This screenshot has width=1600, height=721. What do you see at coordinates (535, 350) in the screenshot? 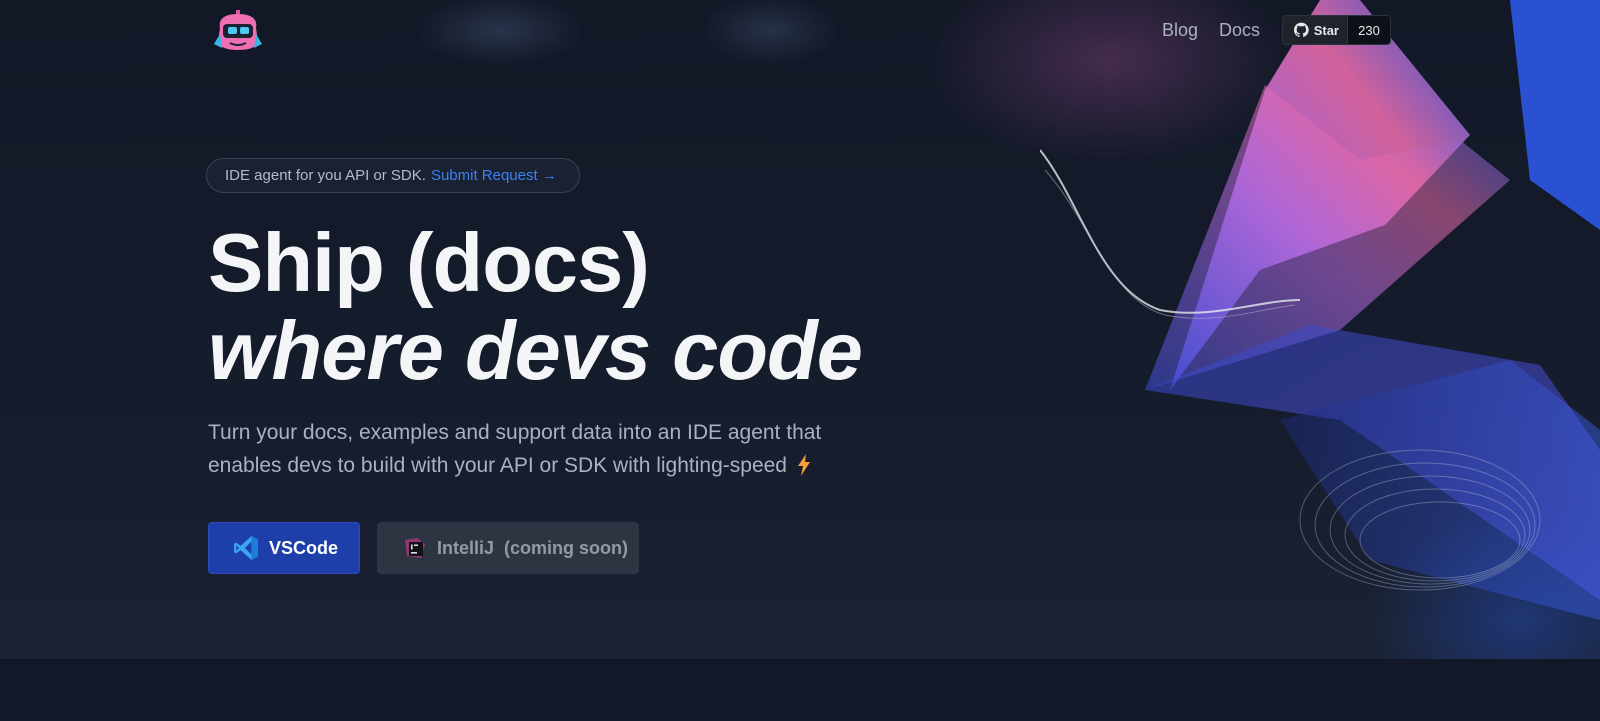
I see `hero-title-line2: where devs code` at bounding box center [535, 350].